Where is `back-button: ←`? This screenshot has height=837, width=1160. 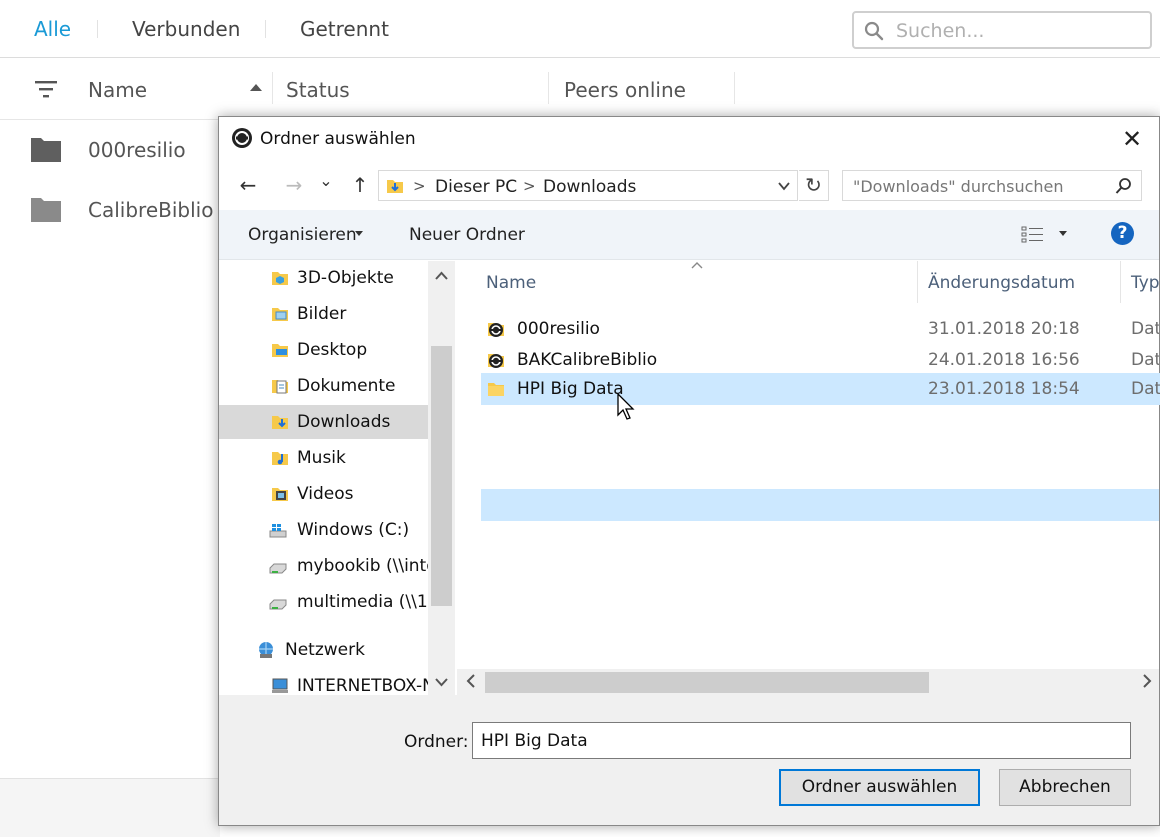 back-button: ← is located at coordinates (248, 185).